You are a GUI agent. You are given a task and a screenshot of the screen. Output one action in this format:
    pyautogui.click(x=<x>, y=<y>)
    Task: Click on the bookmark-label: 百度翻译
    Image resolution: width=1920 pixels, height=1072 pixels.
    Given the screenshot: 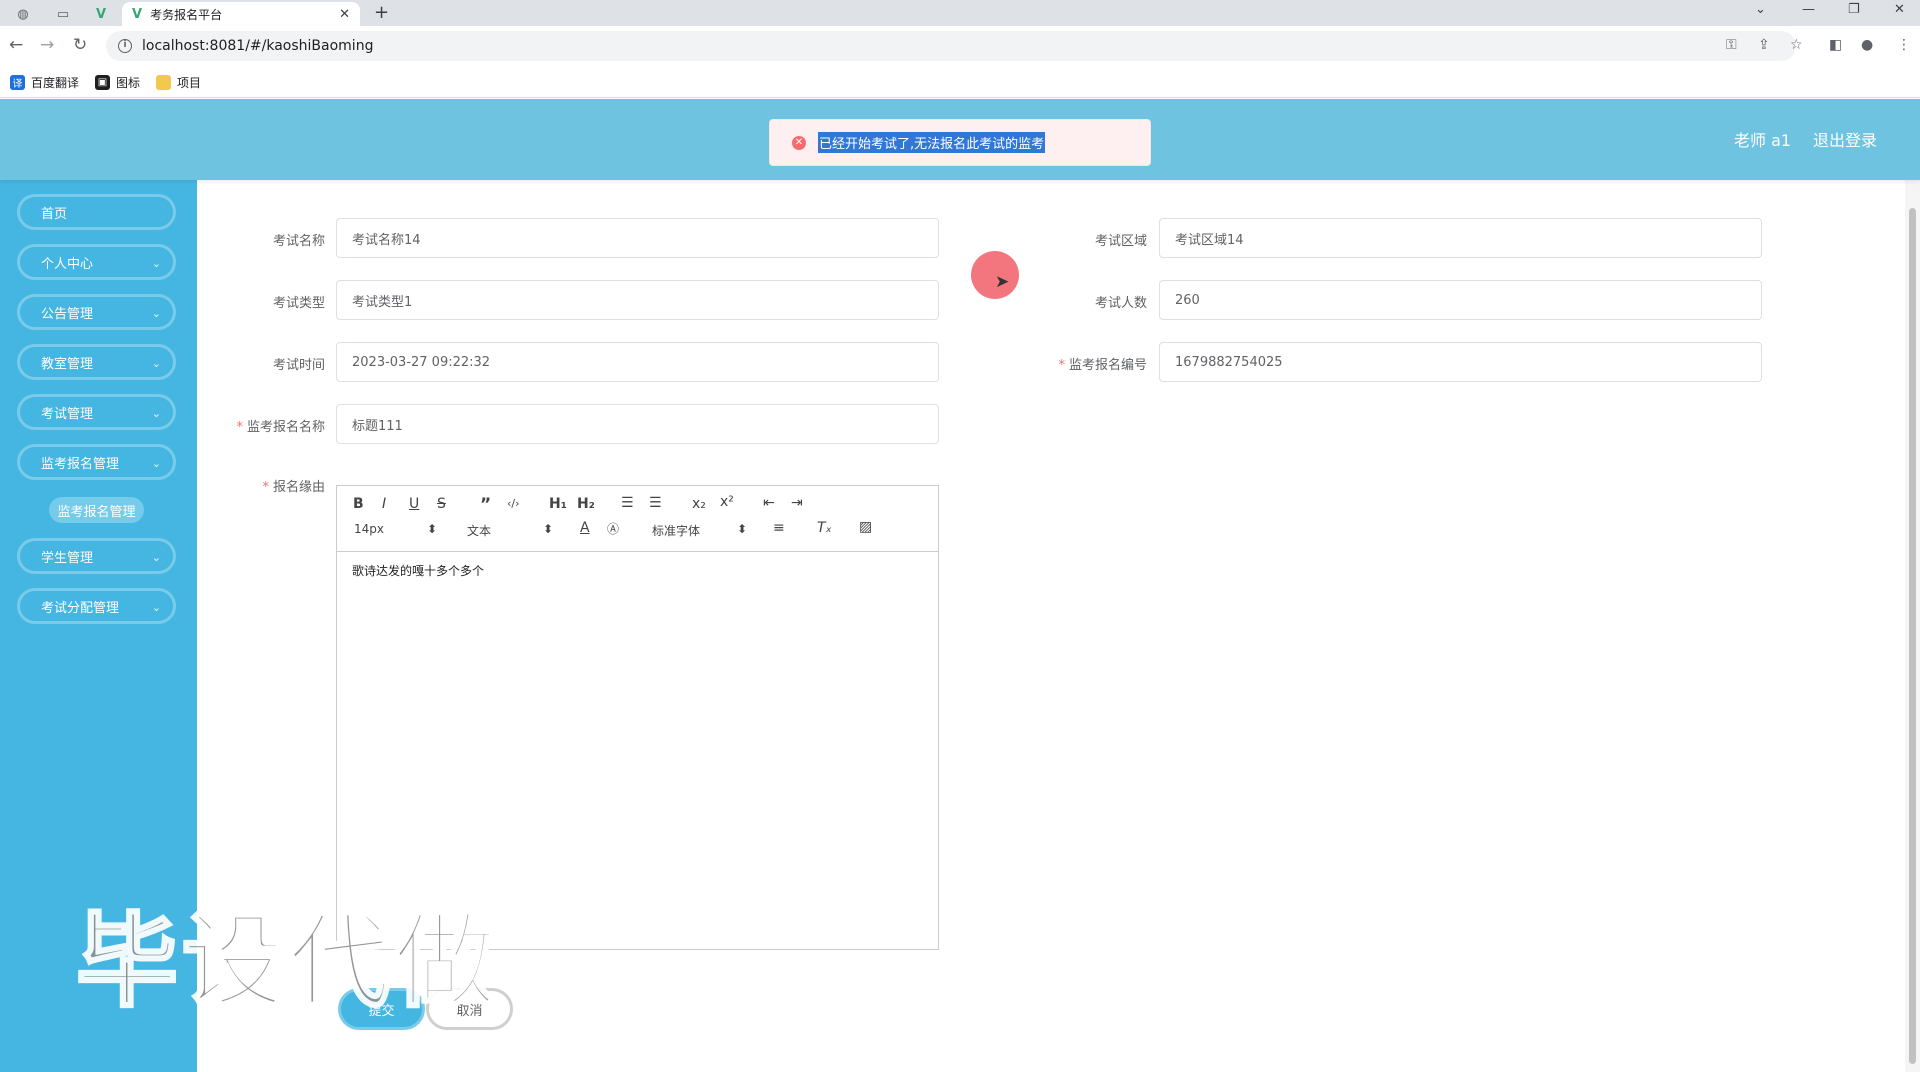 What is the action you would take?
    pyautogui.click(x=55, y=83)
    